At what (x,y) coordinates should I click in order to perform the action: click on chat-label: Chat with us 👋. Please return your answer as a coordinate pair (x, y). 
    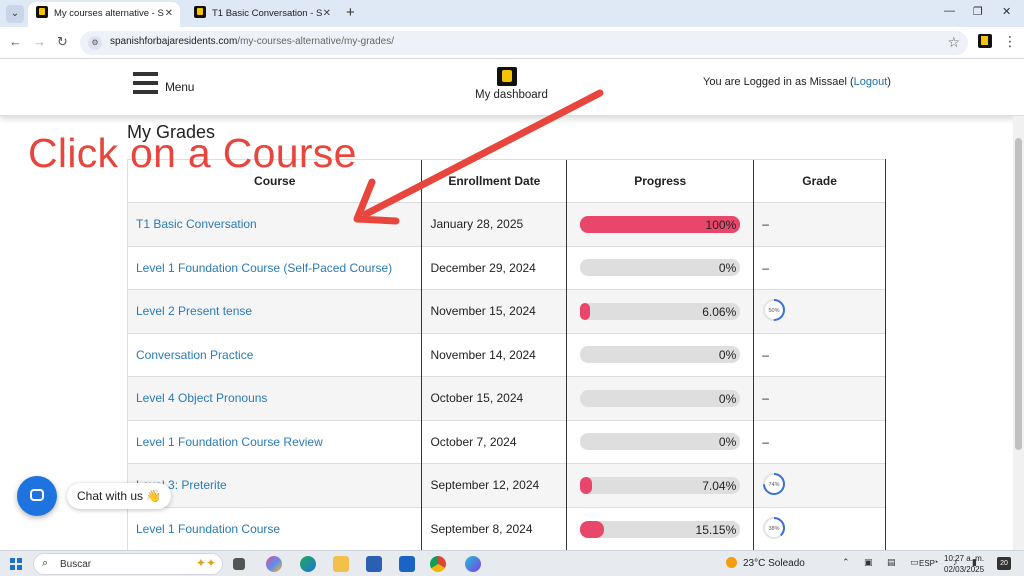
    Looking at the image, I should click on (119, 496).